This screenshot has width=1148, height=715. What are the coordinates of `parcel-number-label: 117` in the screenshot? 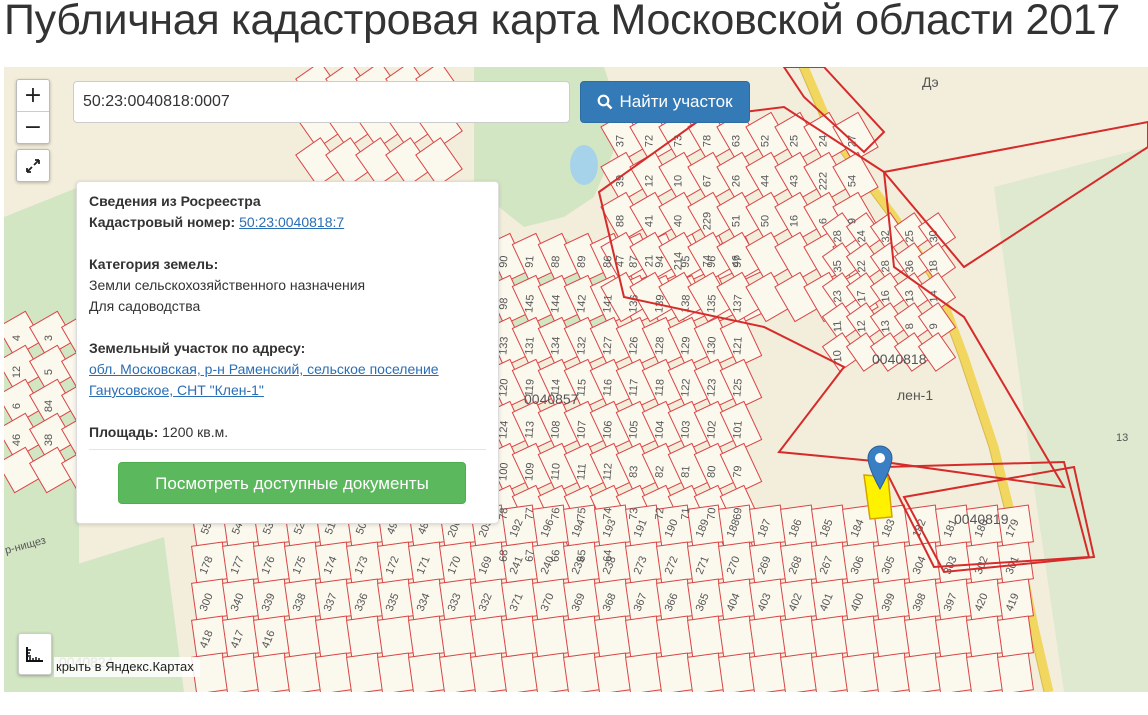 It's located at (633, 387).